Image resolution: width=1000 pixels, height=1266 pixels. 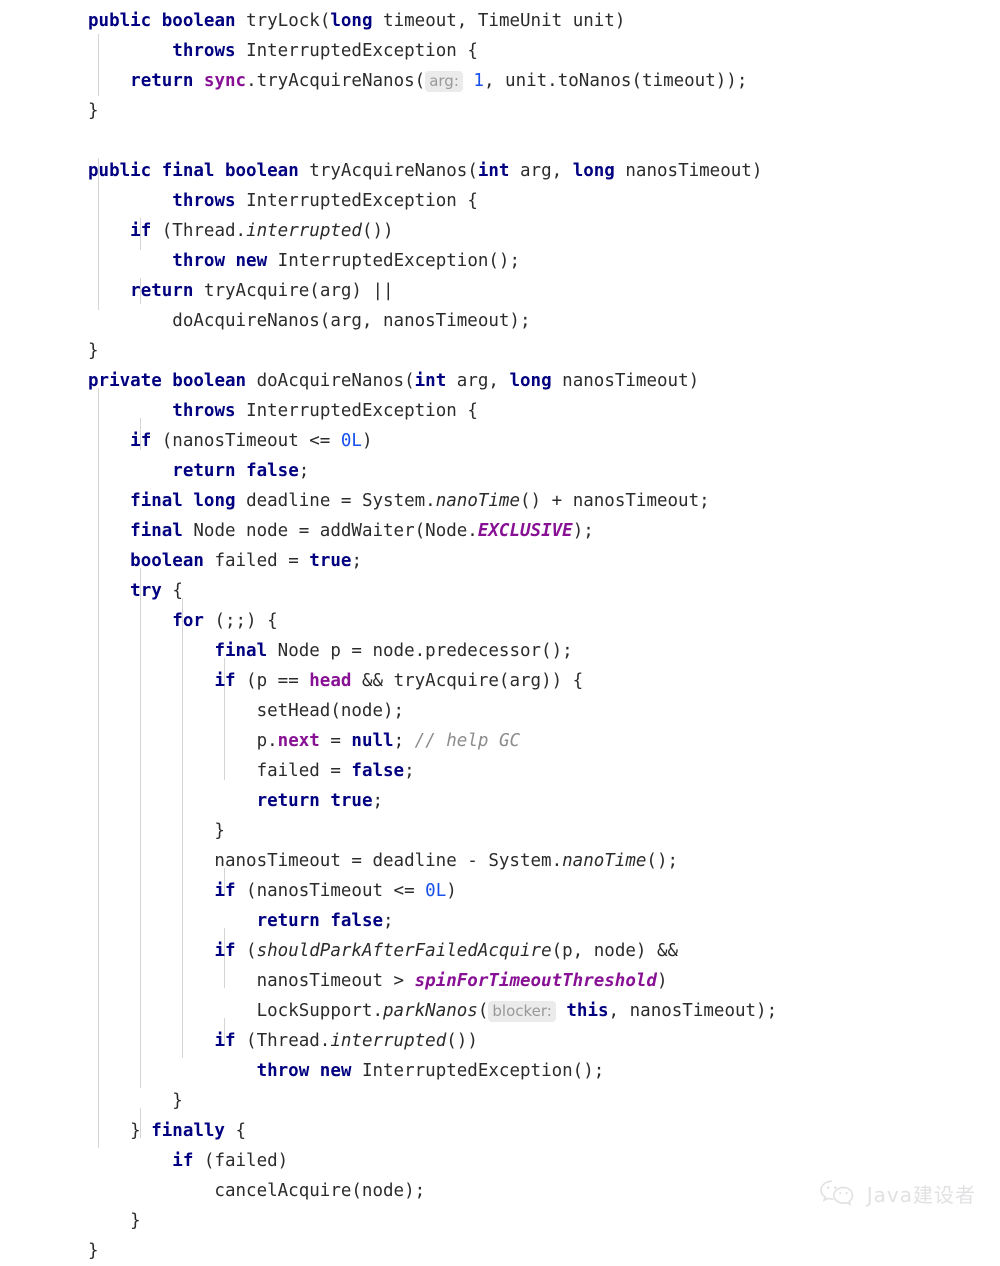 I want to click on code-token: failed =, so click(x=262, y=561).